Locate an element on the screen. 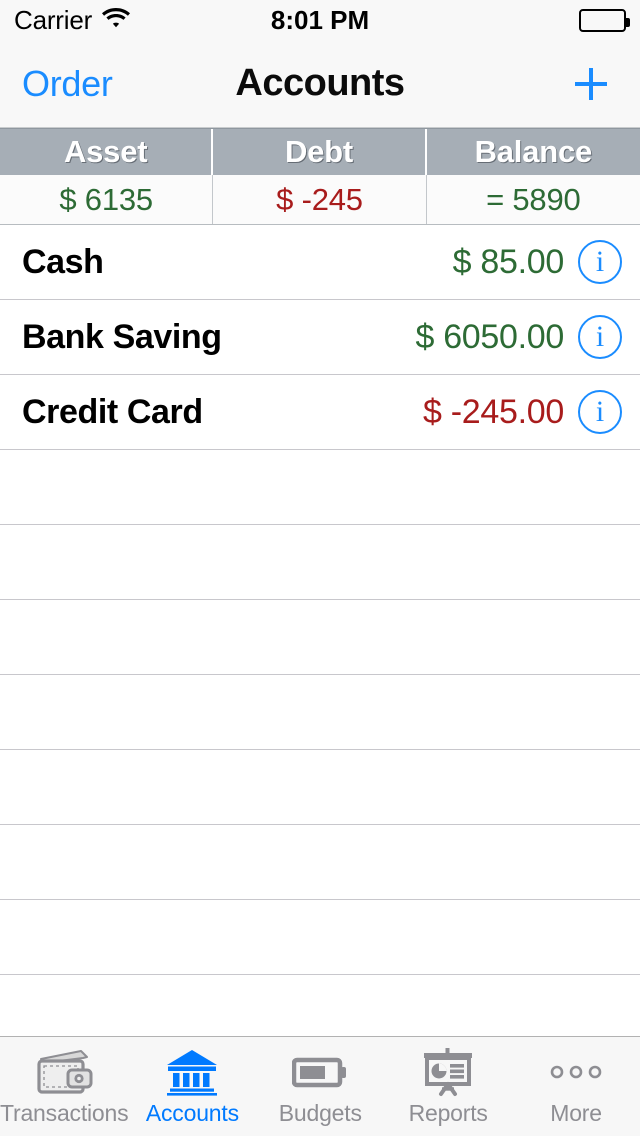  summary-value-row: $ 6135 $ -245 = 5890 is located at coordinates (320, 200).